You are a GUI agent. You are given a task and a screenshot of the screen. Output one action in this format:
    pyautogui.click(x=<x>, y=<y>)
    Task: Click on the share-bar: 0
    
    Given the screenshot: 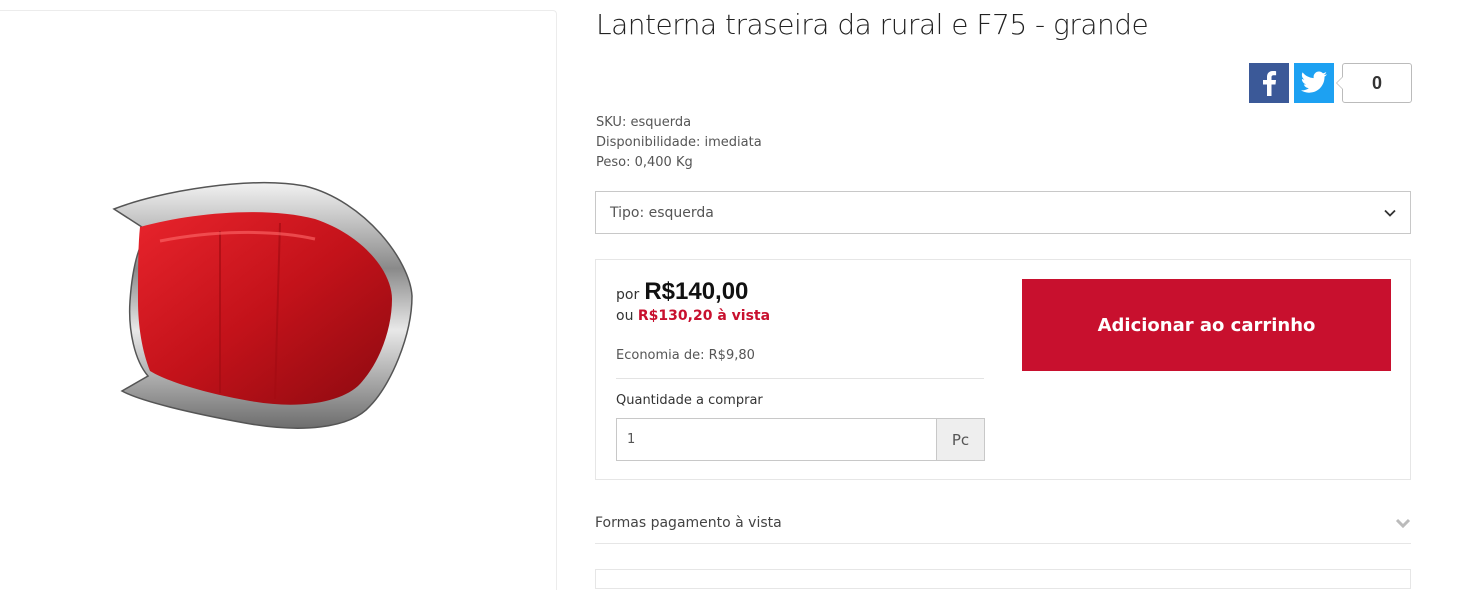 What is the action you would take?
    pyautogui.click(x=1330, y=83)
    